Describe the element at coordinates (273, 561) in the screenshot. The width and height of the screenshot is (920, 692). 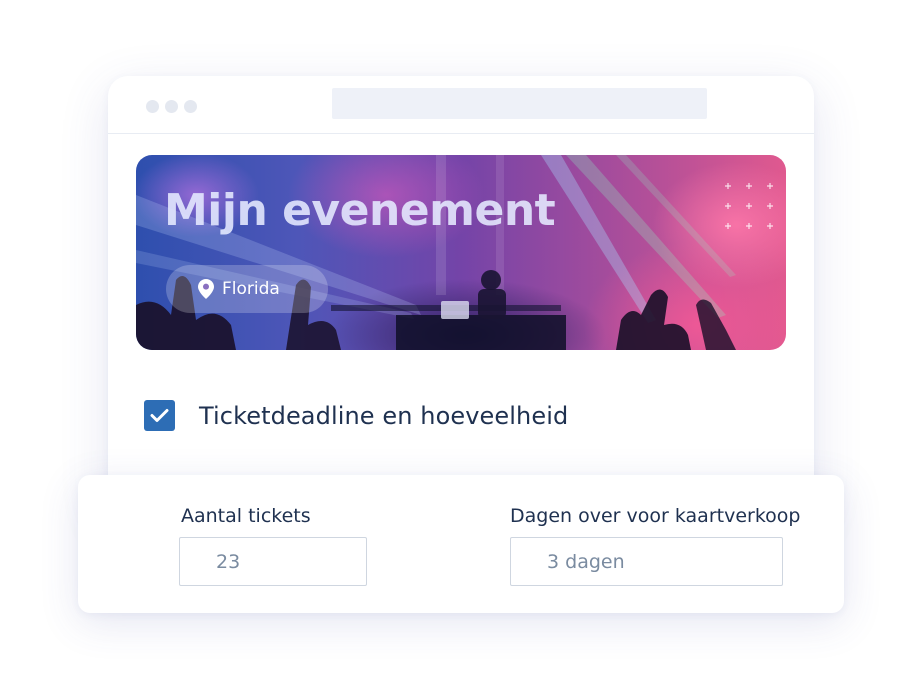
I see `tickets-count-input: 23` at that location.